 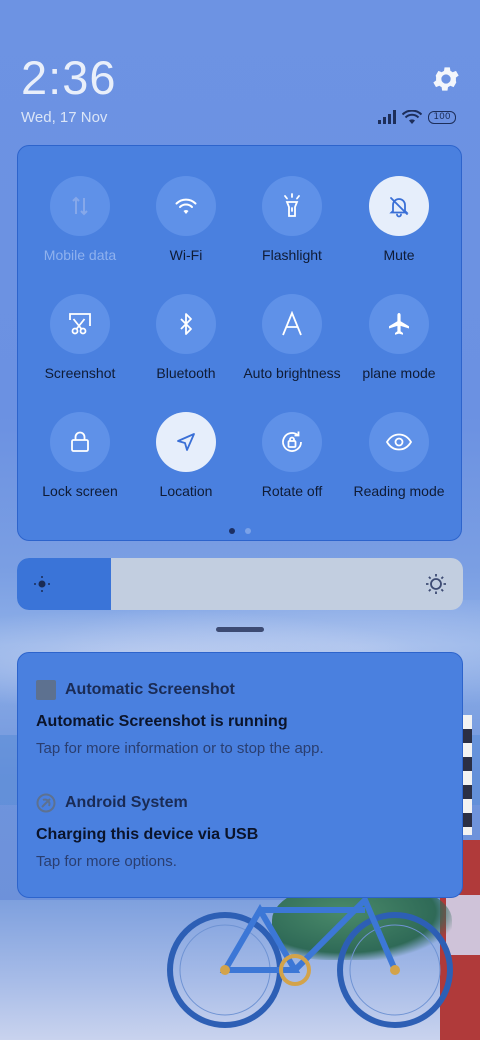 What do you see at coordinates (292, 255) in the screenshot?
I see `tile-label: Flashlight` at bounding box center [292, 255].